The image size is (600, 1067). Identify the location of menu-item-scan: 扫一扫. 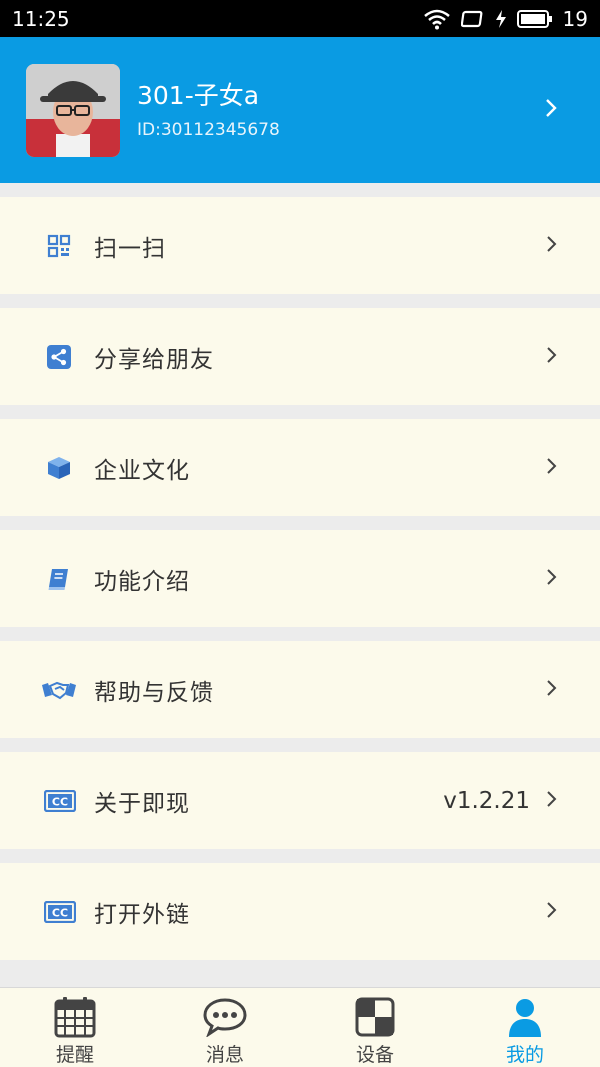
(300, 245).